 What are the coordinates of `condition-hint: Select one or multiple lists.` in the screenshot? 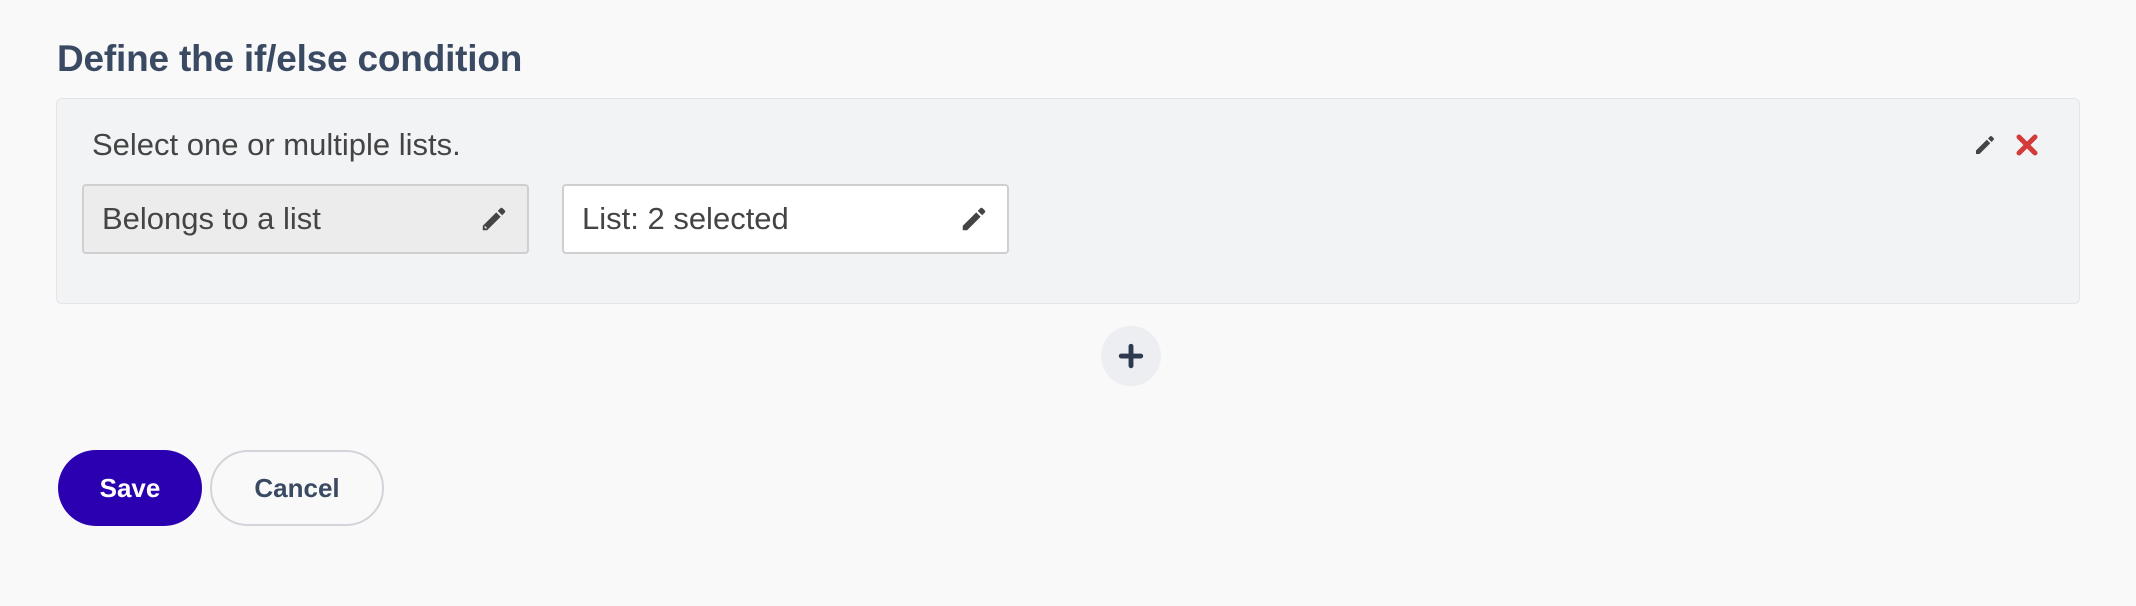 It's located at (276, 144).